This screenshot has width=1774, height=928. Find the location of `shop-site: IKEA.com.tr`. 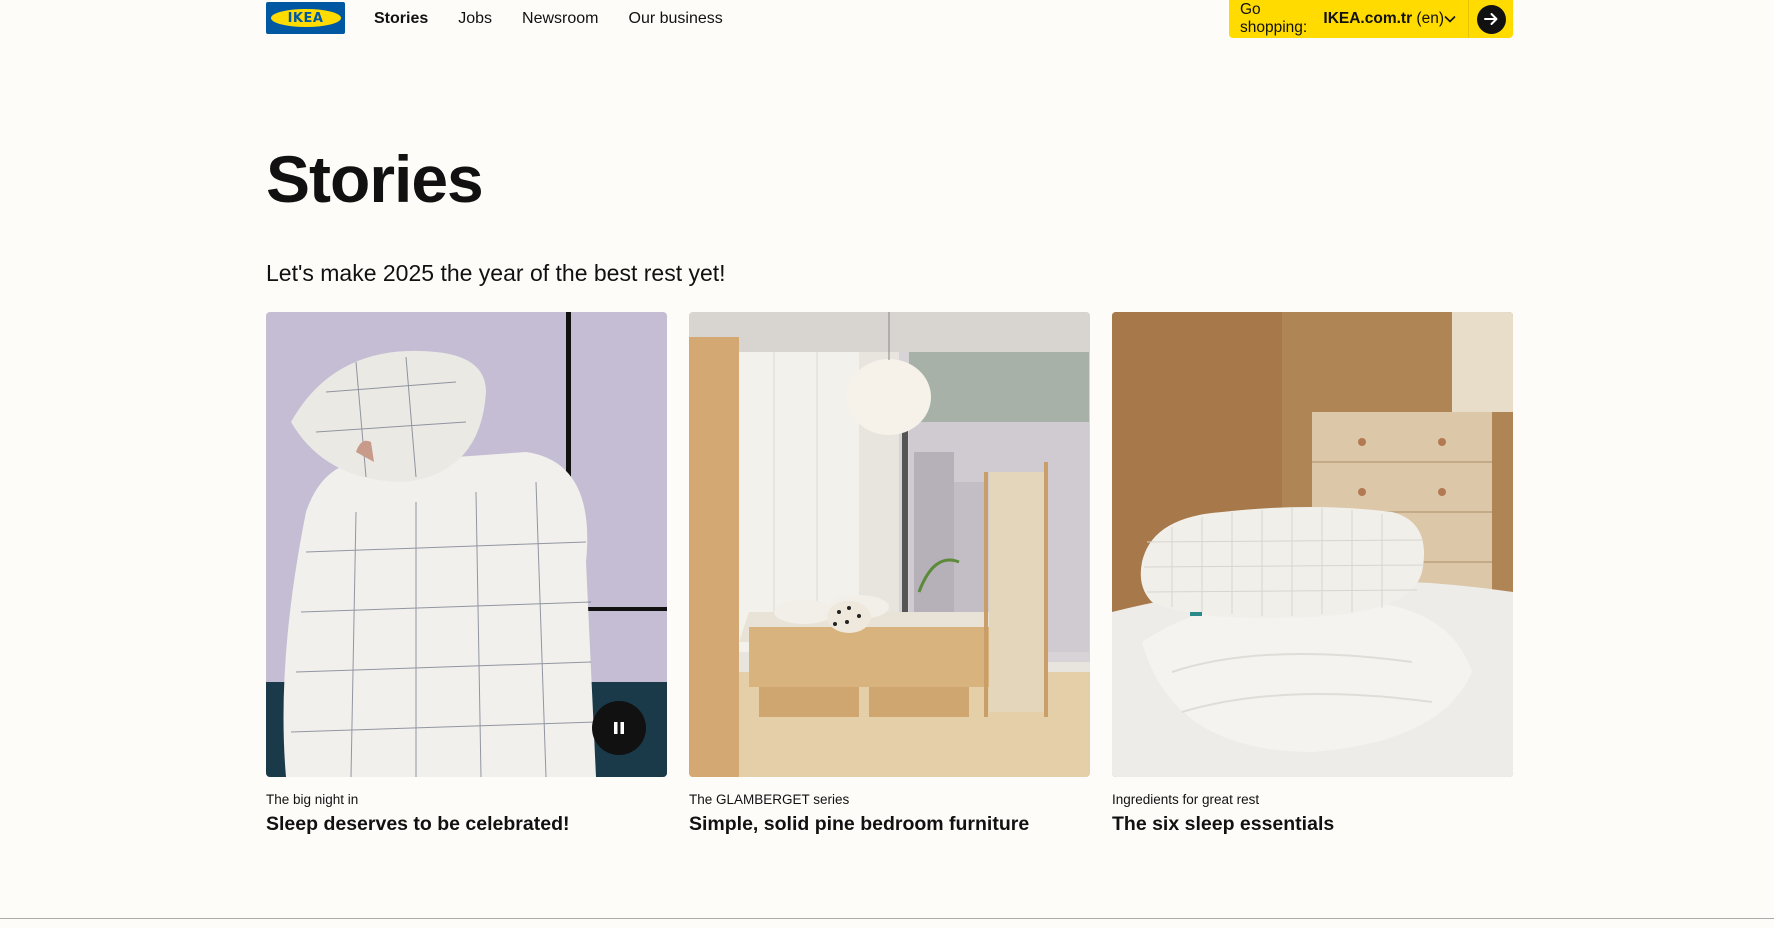

shop-site: IKEA.com.tr is located at coordinates (1368, 18).